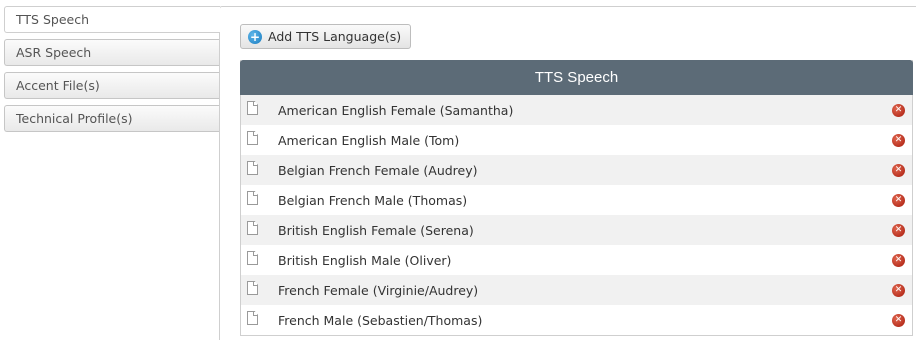 Image resolution: width=916 pixels, height=340 pixels. What do you see at coordinates (255, 36) in the screenshot?
I see `plus-circle-icon: +` at bounding box center [255, 36].